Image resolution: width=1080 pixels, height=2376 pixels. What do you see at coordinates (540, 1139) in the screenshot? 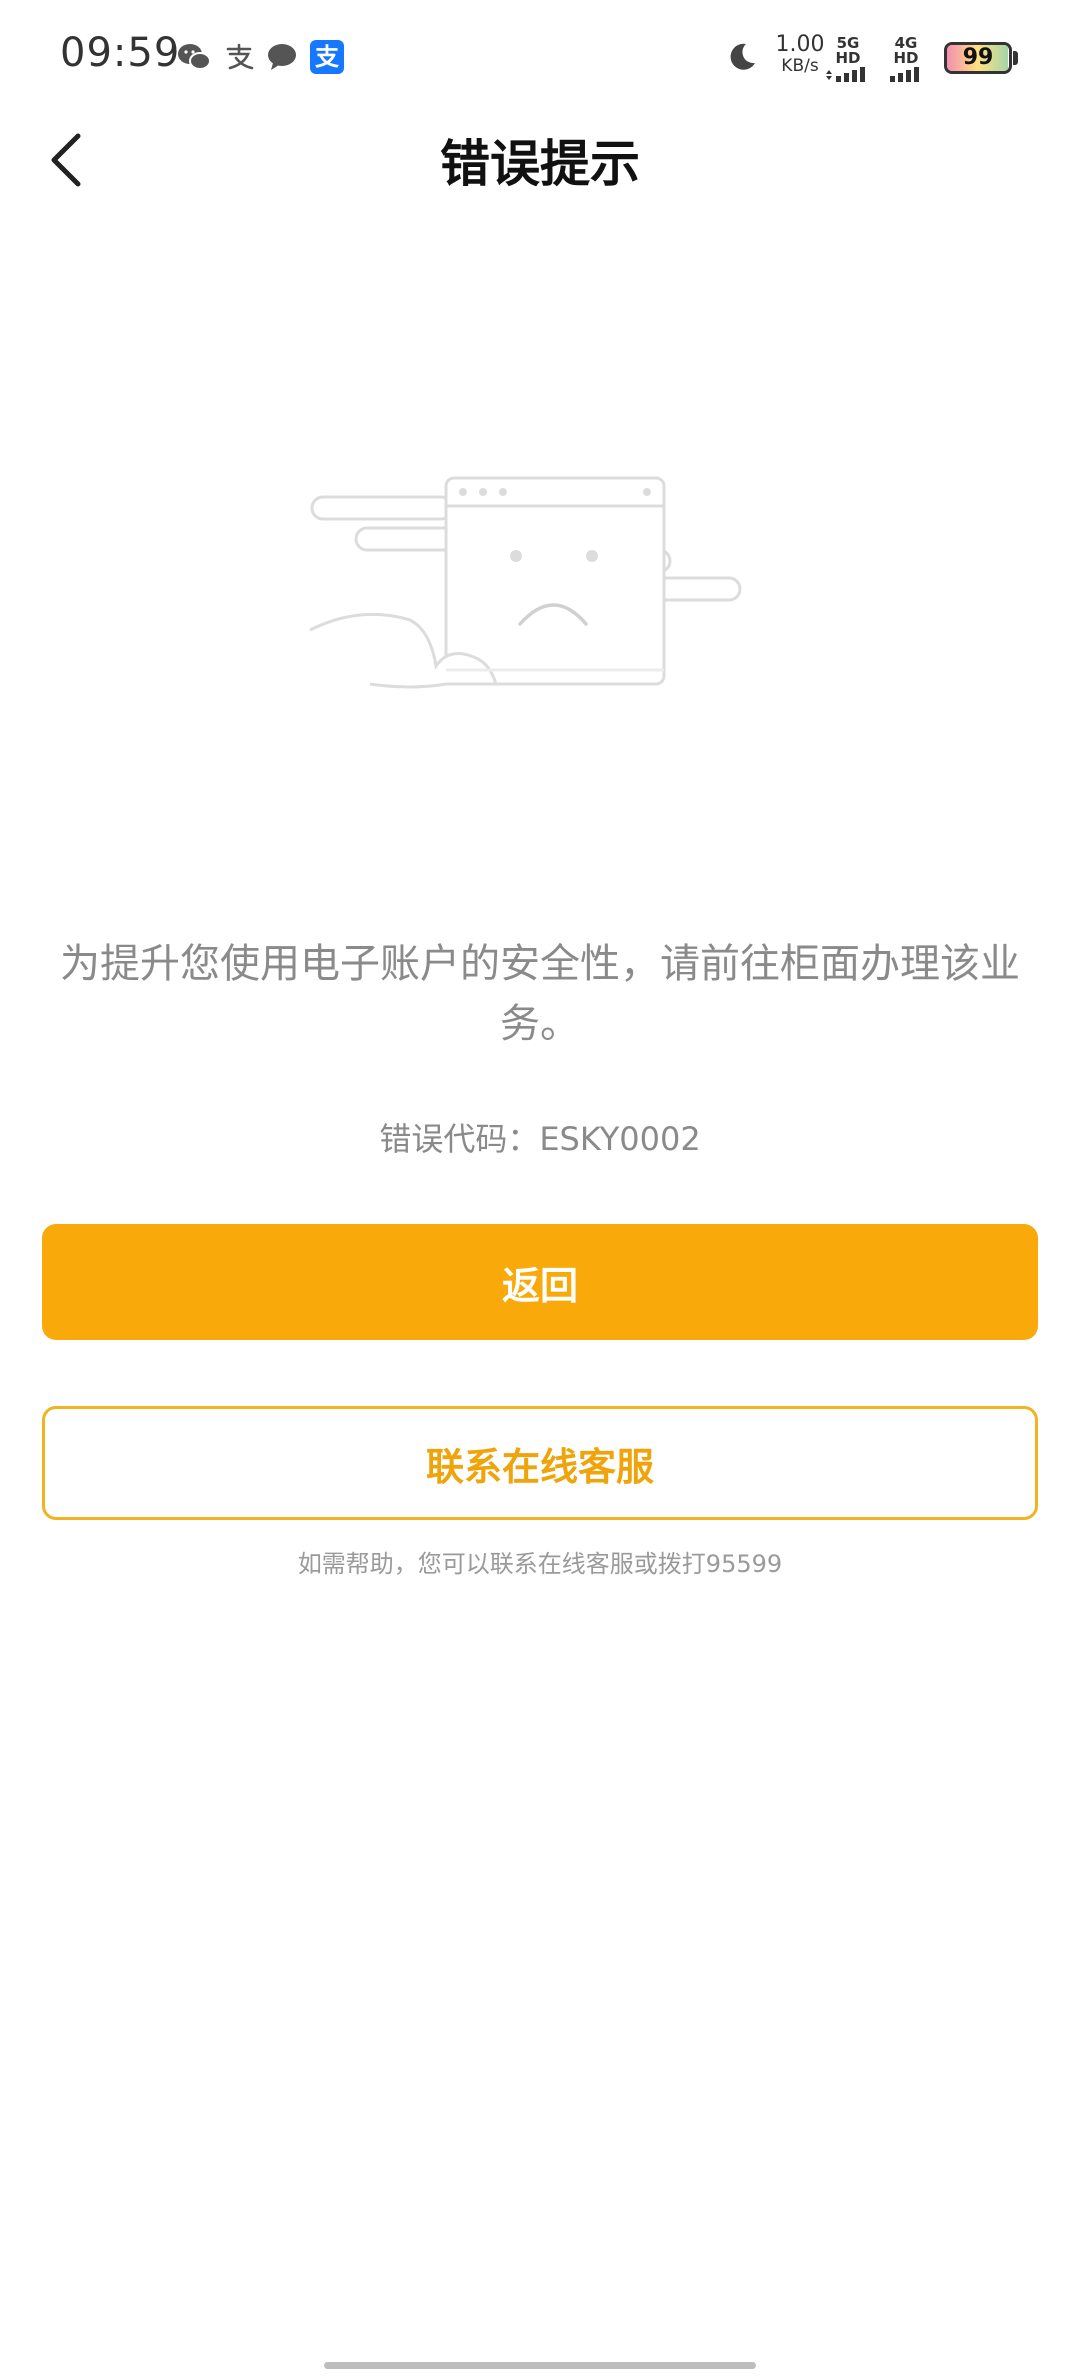
I see `error-code: 错误代码：ESKY0002` at bounding box center [540, 1139].